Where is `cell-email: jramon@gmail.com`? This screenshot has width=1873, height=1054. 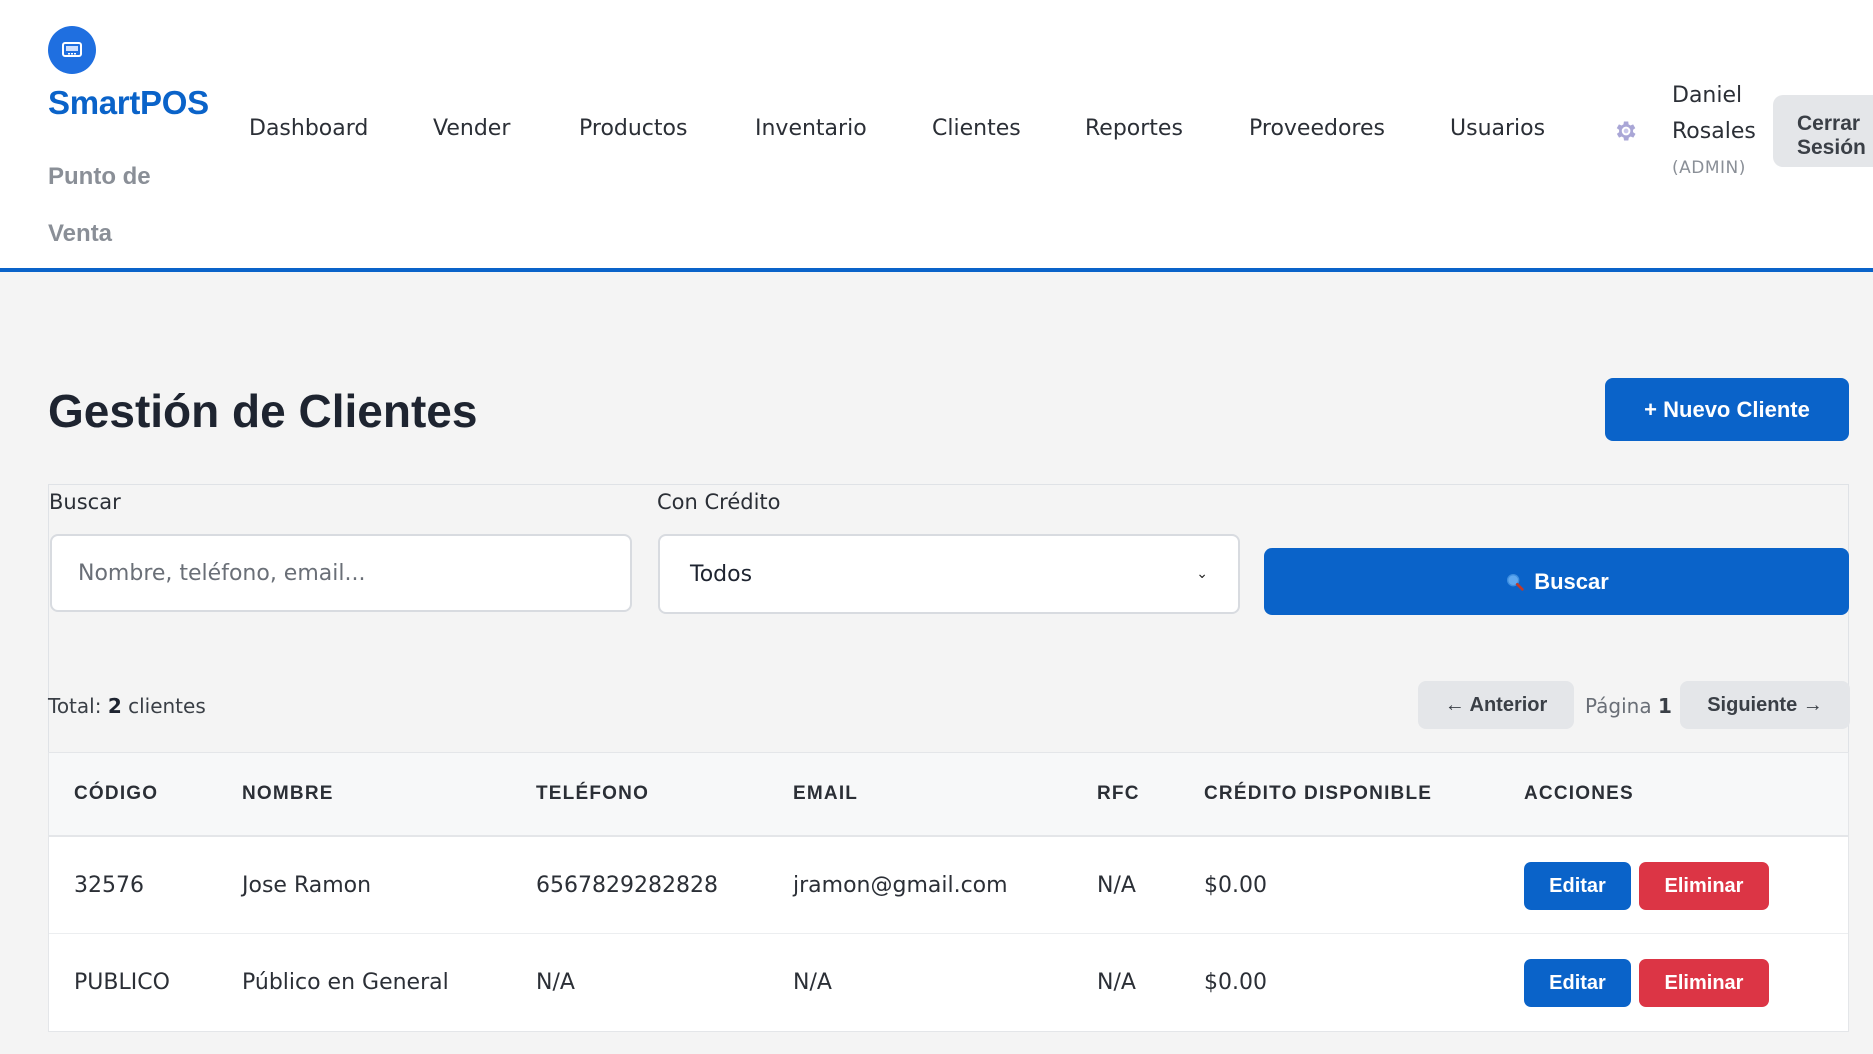
cell-email: jramon@gmail.com is located at coordinates (900, 885).